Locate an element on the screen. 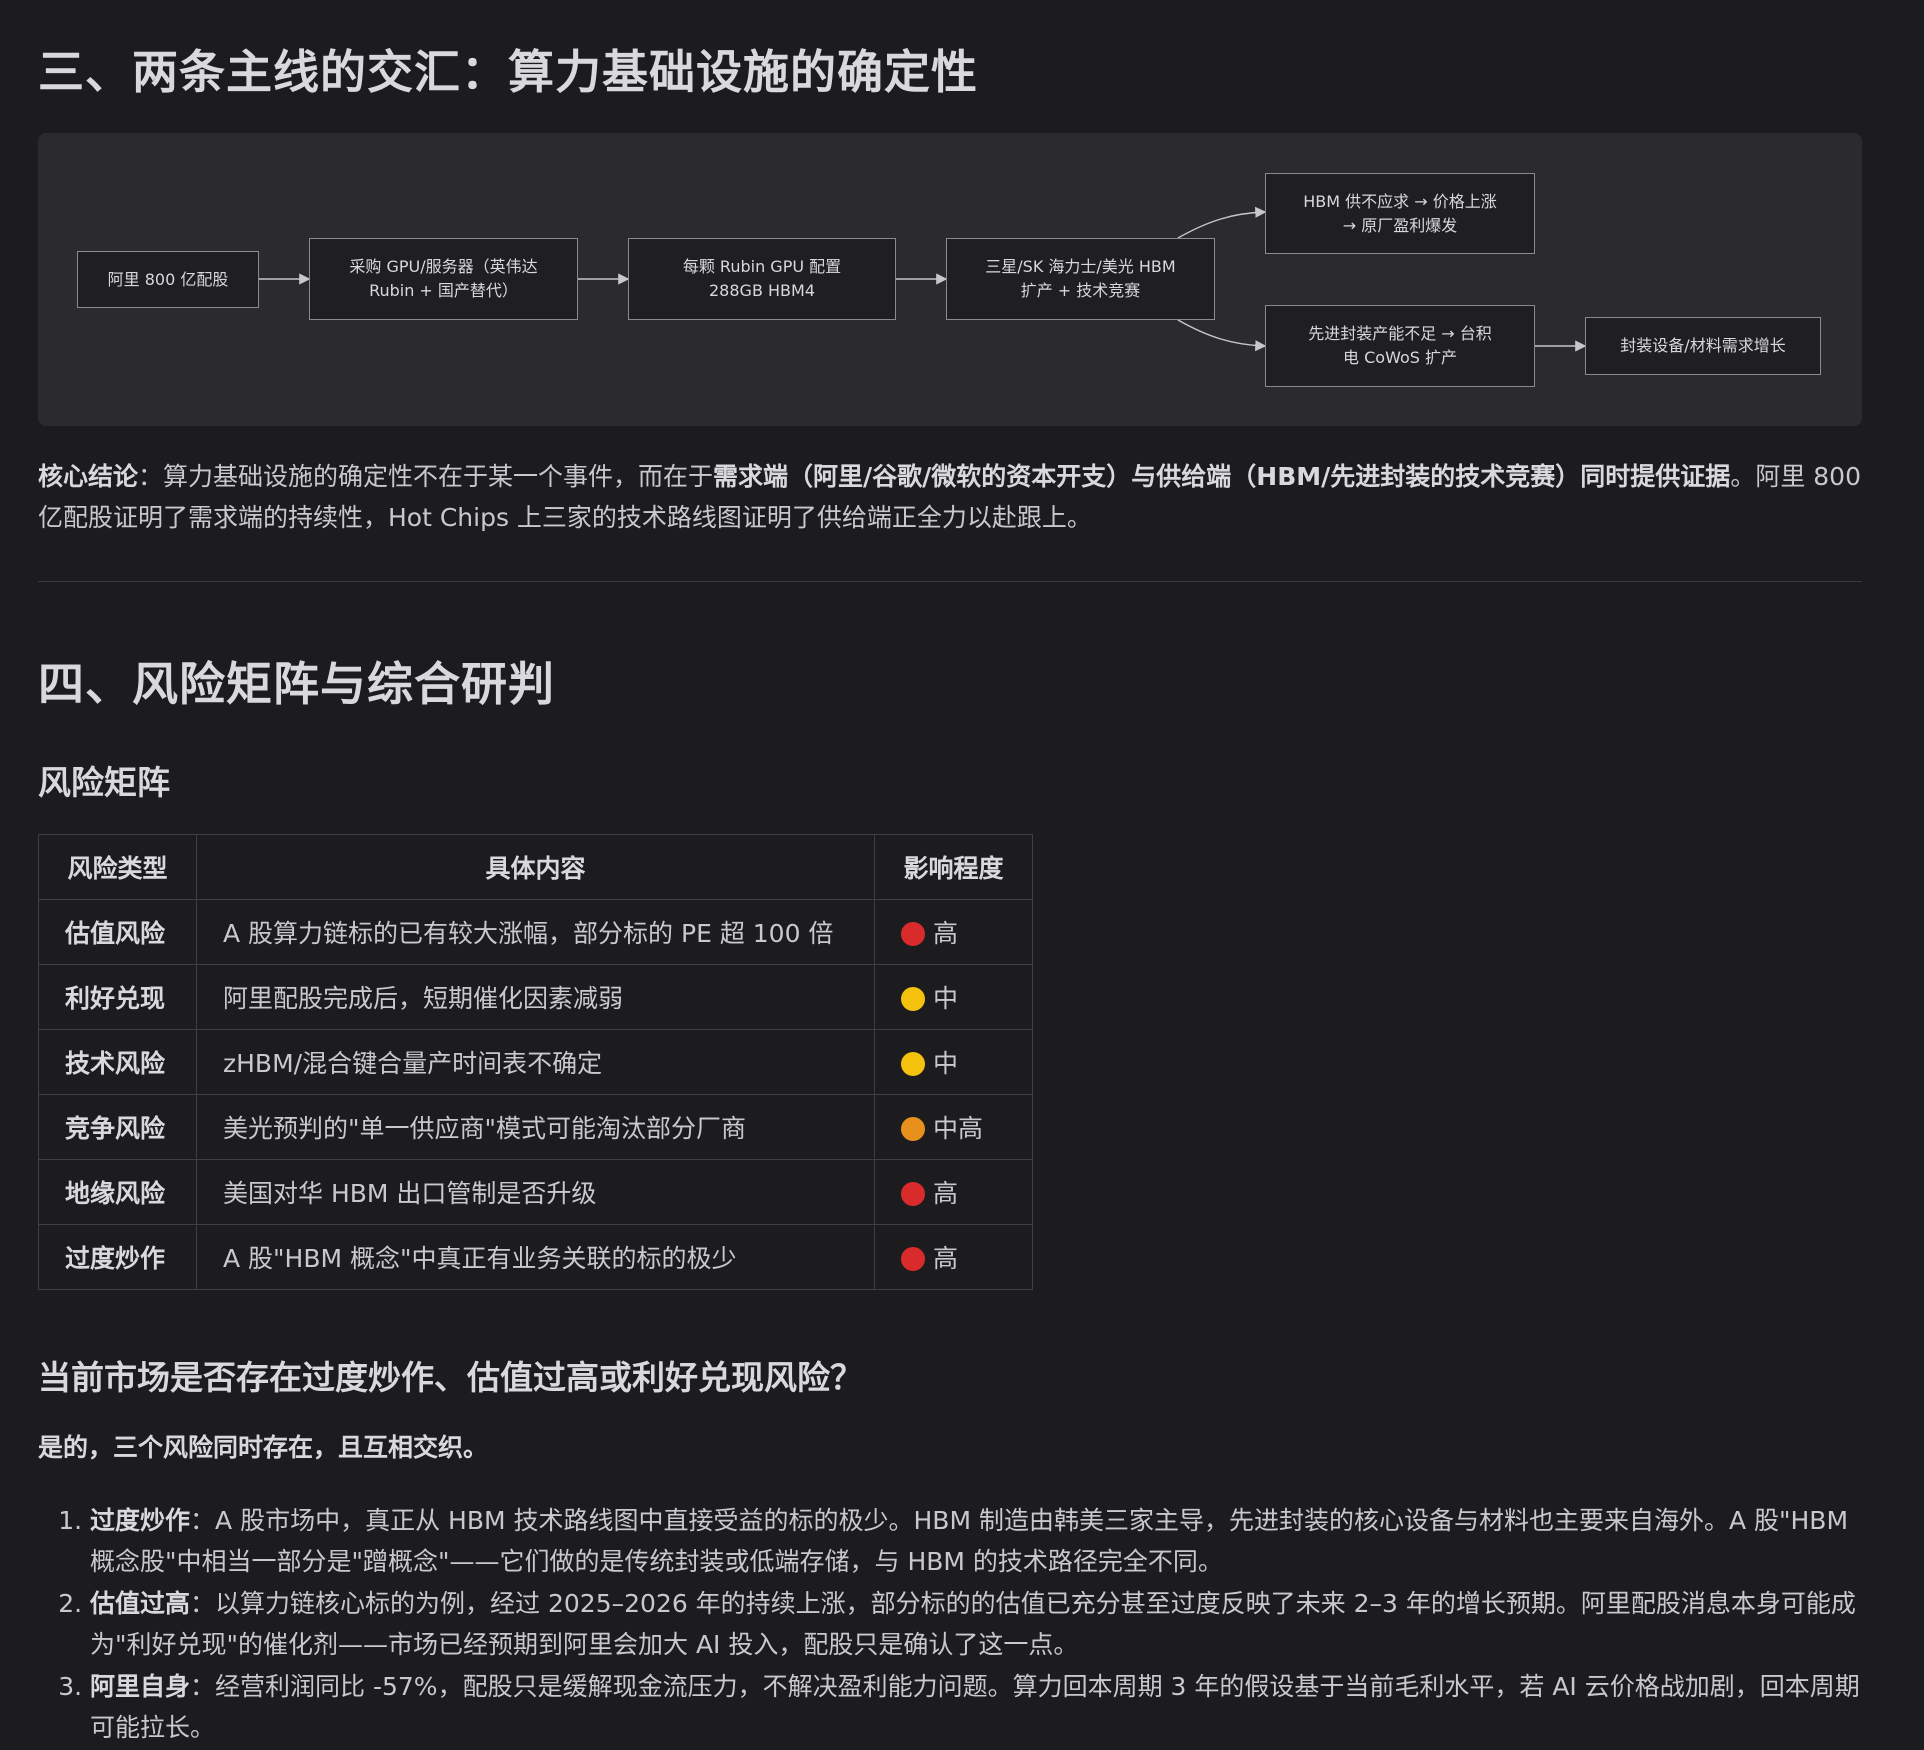 The width and height of the screenshot is (1924, 1750). flow-node-gpu-purchase: 采购 GPU/服务器（英伟达 Rubin + 国产替代） is located at coordinates (443, 279).